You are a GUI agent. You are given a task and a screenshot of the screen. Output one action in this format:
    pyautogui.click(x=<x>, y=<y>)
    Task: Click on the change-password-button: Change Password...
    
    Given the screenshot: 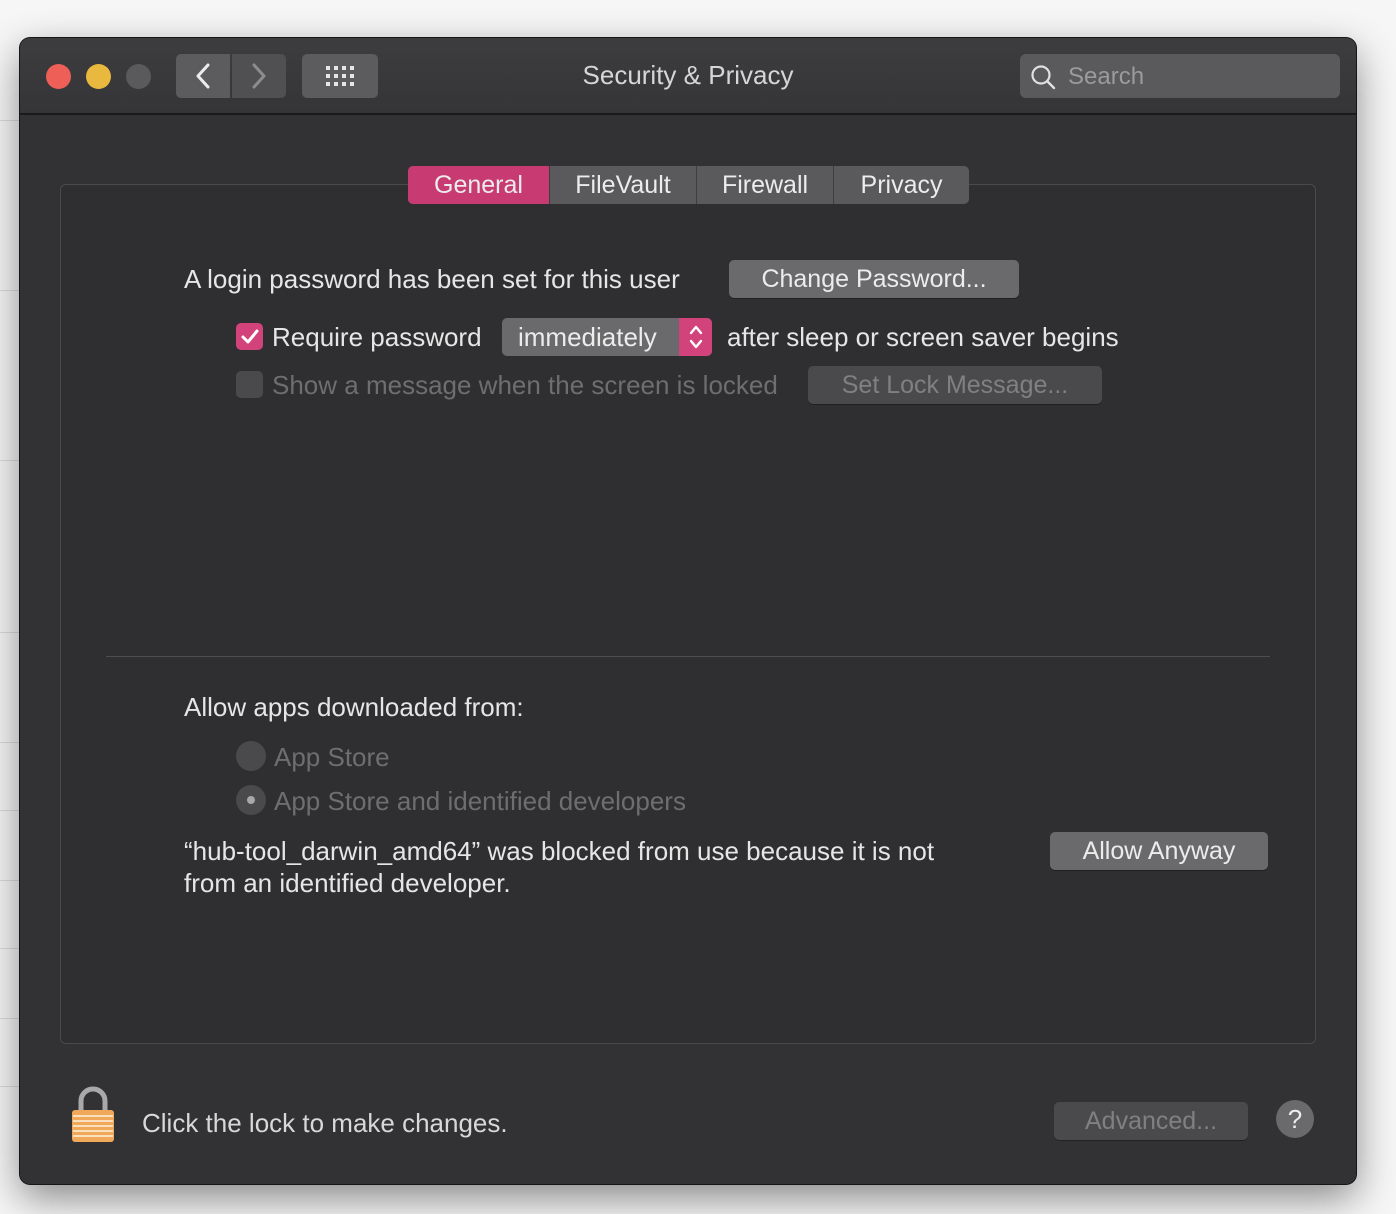 What is the action you would take?
    pyautogui.click(x=874, y=279)
    